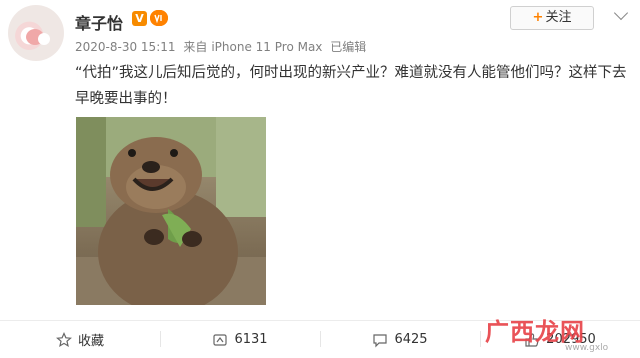 This screenshot has height=358, width=640. I want to click on plus-icon: +, so click(538, 17).